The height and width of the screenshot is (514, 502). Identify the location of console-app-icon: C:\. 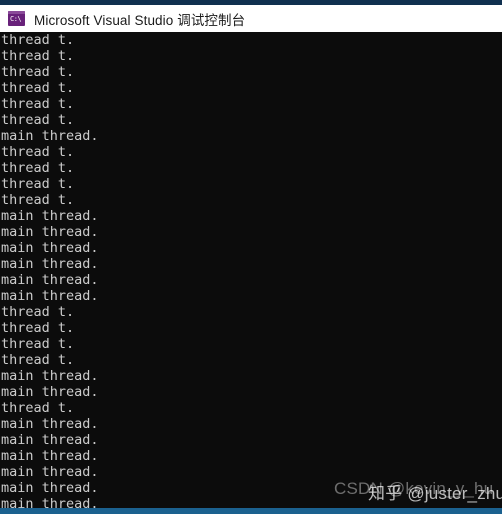
(16, 18).